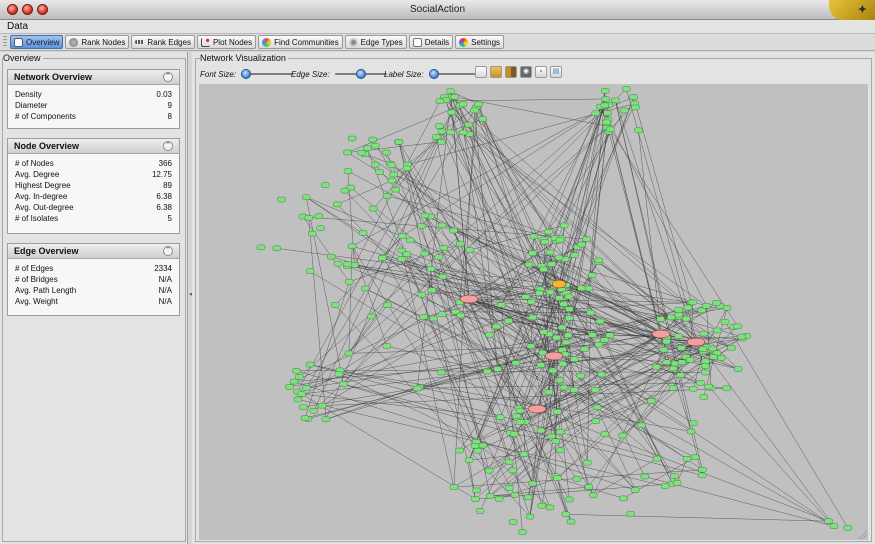  I want to click on menu-data: Data, so click(17, 26).